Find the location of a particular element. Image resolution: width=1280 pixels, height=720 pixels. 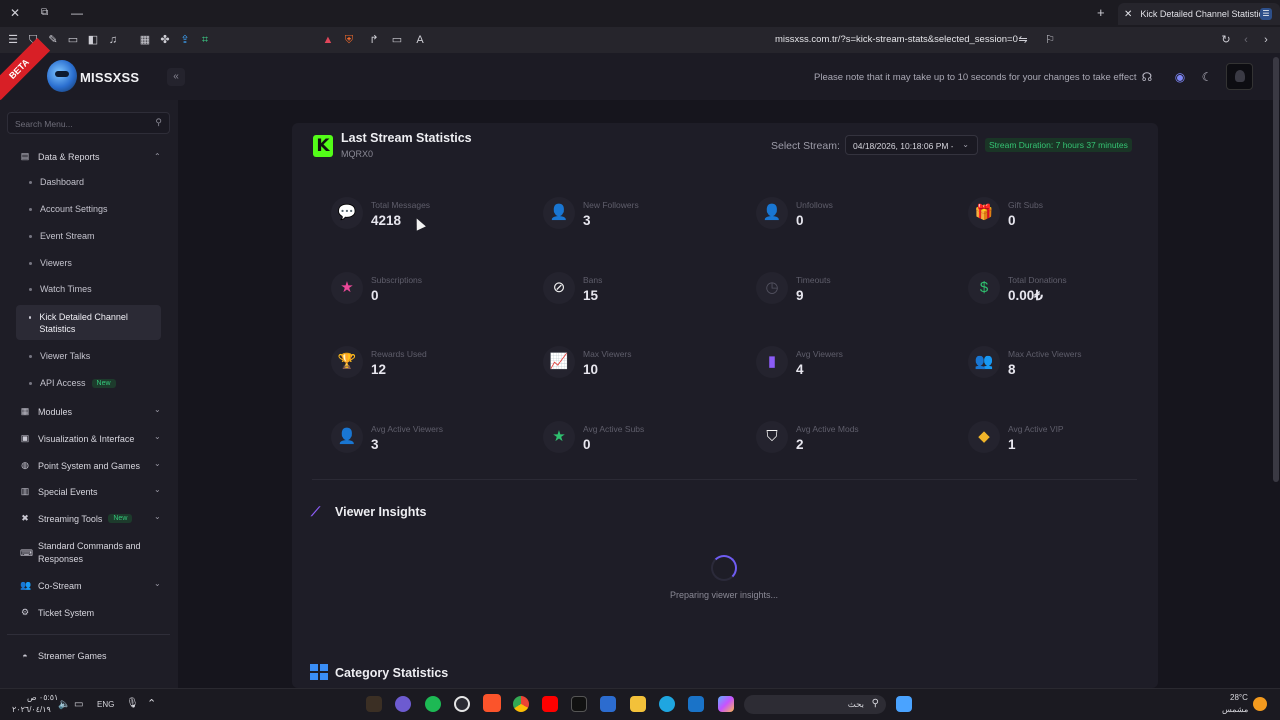

puzzle-icon: ✤ is located at coordinates (165, 40).